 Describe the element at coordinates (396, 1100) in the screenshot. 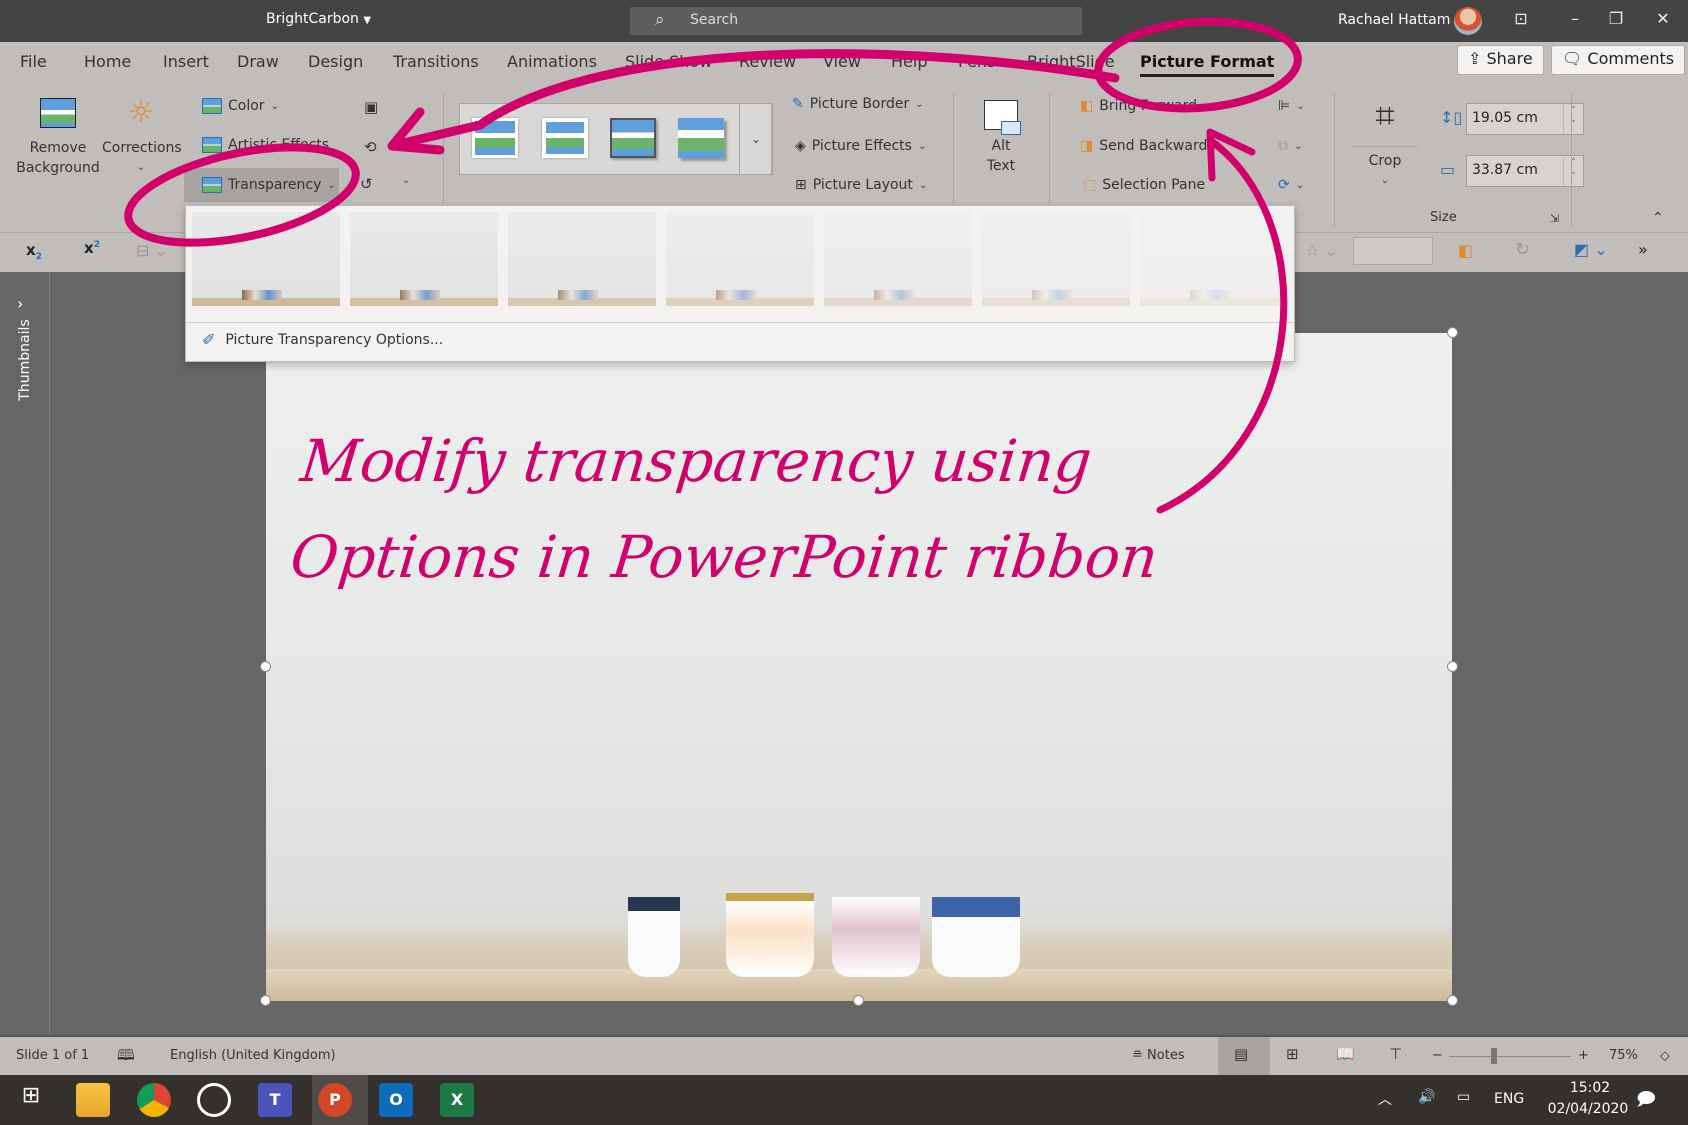

I see `outlook-icon: O` at that location.